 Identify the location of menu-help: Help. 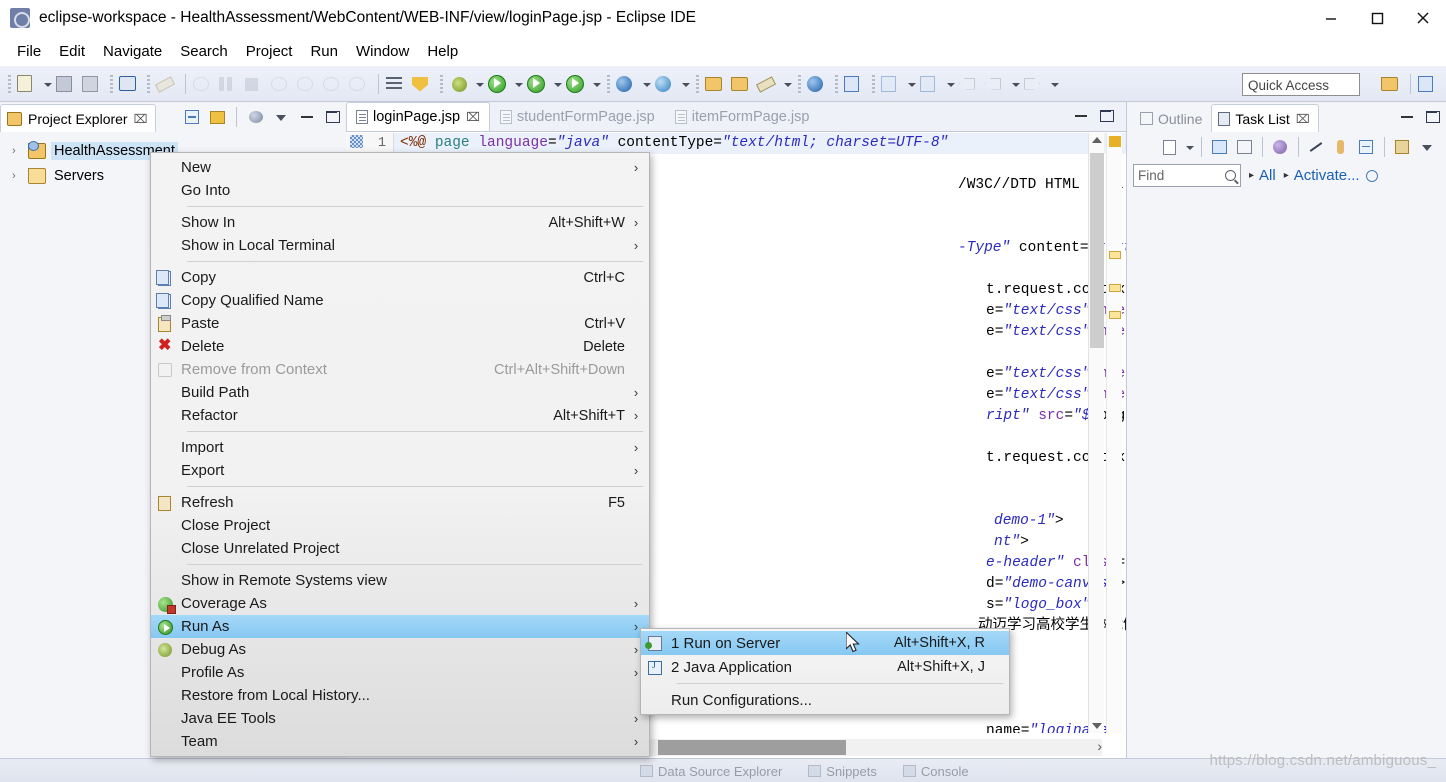
(442, 51).